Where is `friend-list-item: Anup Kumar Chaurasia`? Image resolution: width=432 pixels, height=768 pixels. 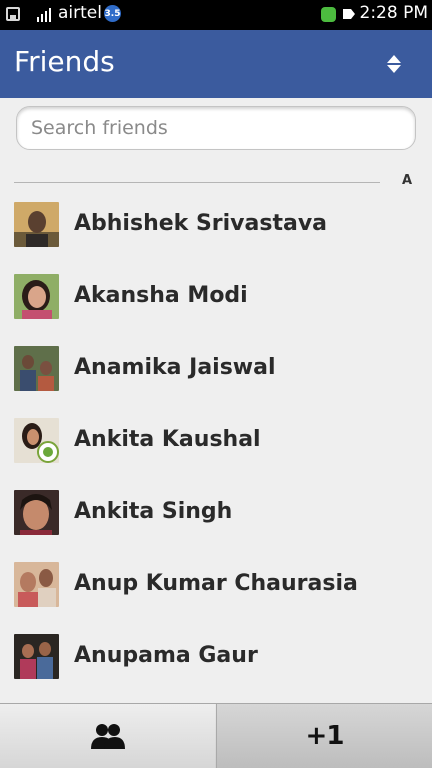 friend-list-item: Anup Kumar Chaurasia is located at coordinates (216, 586).